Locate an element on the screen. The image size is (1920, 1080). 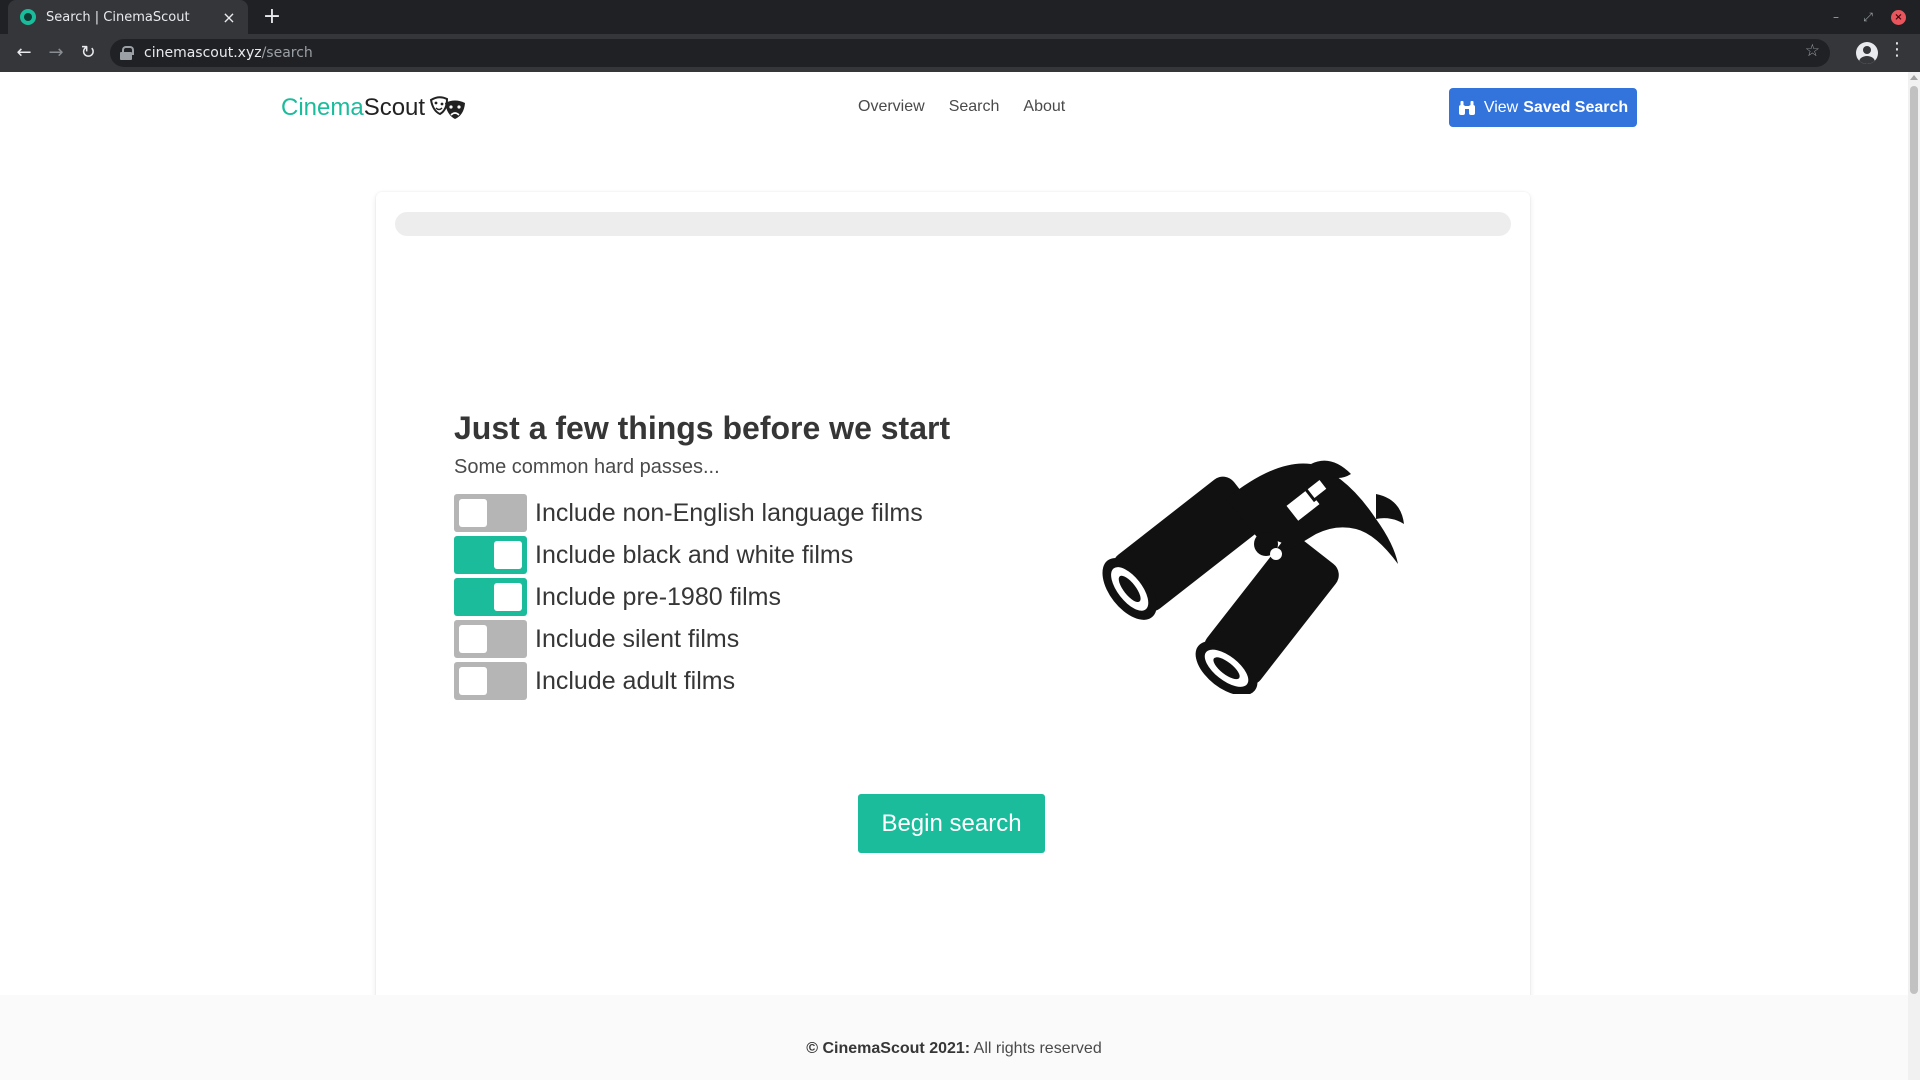
toggle-row-black-white: Include black and white films is located at coordinates (653, 555).